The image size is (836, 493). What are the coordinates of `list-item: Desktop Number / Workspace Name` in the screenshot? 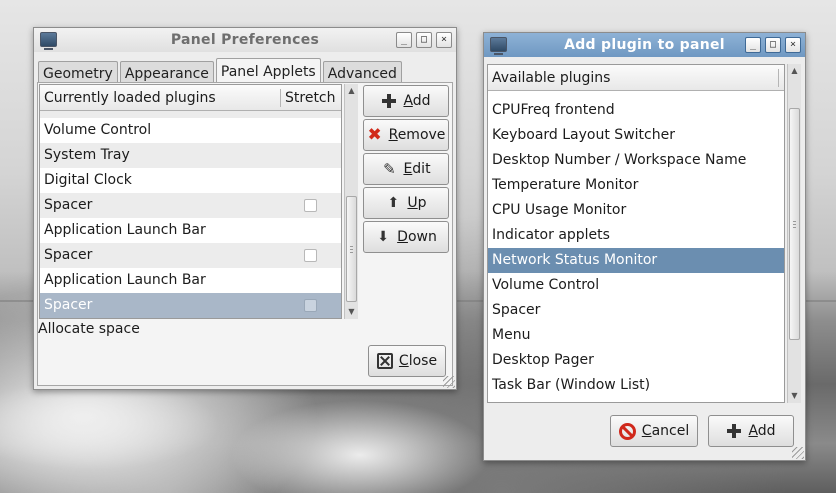 It's located at (636, 160).